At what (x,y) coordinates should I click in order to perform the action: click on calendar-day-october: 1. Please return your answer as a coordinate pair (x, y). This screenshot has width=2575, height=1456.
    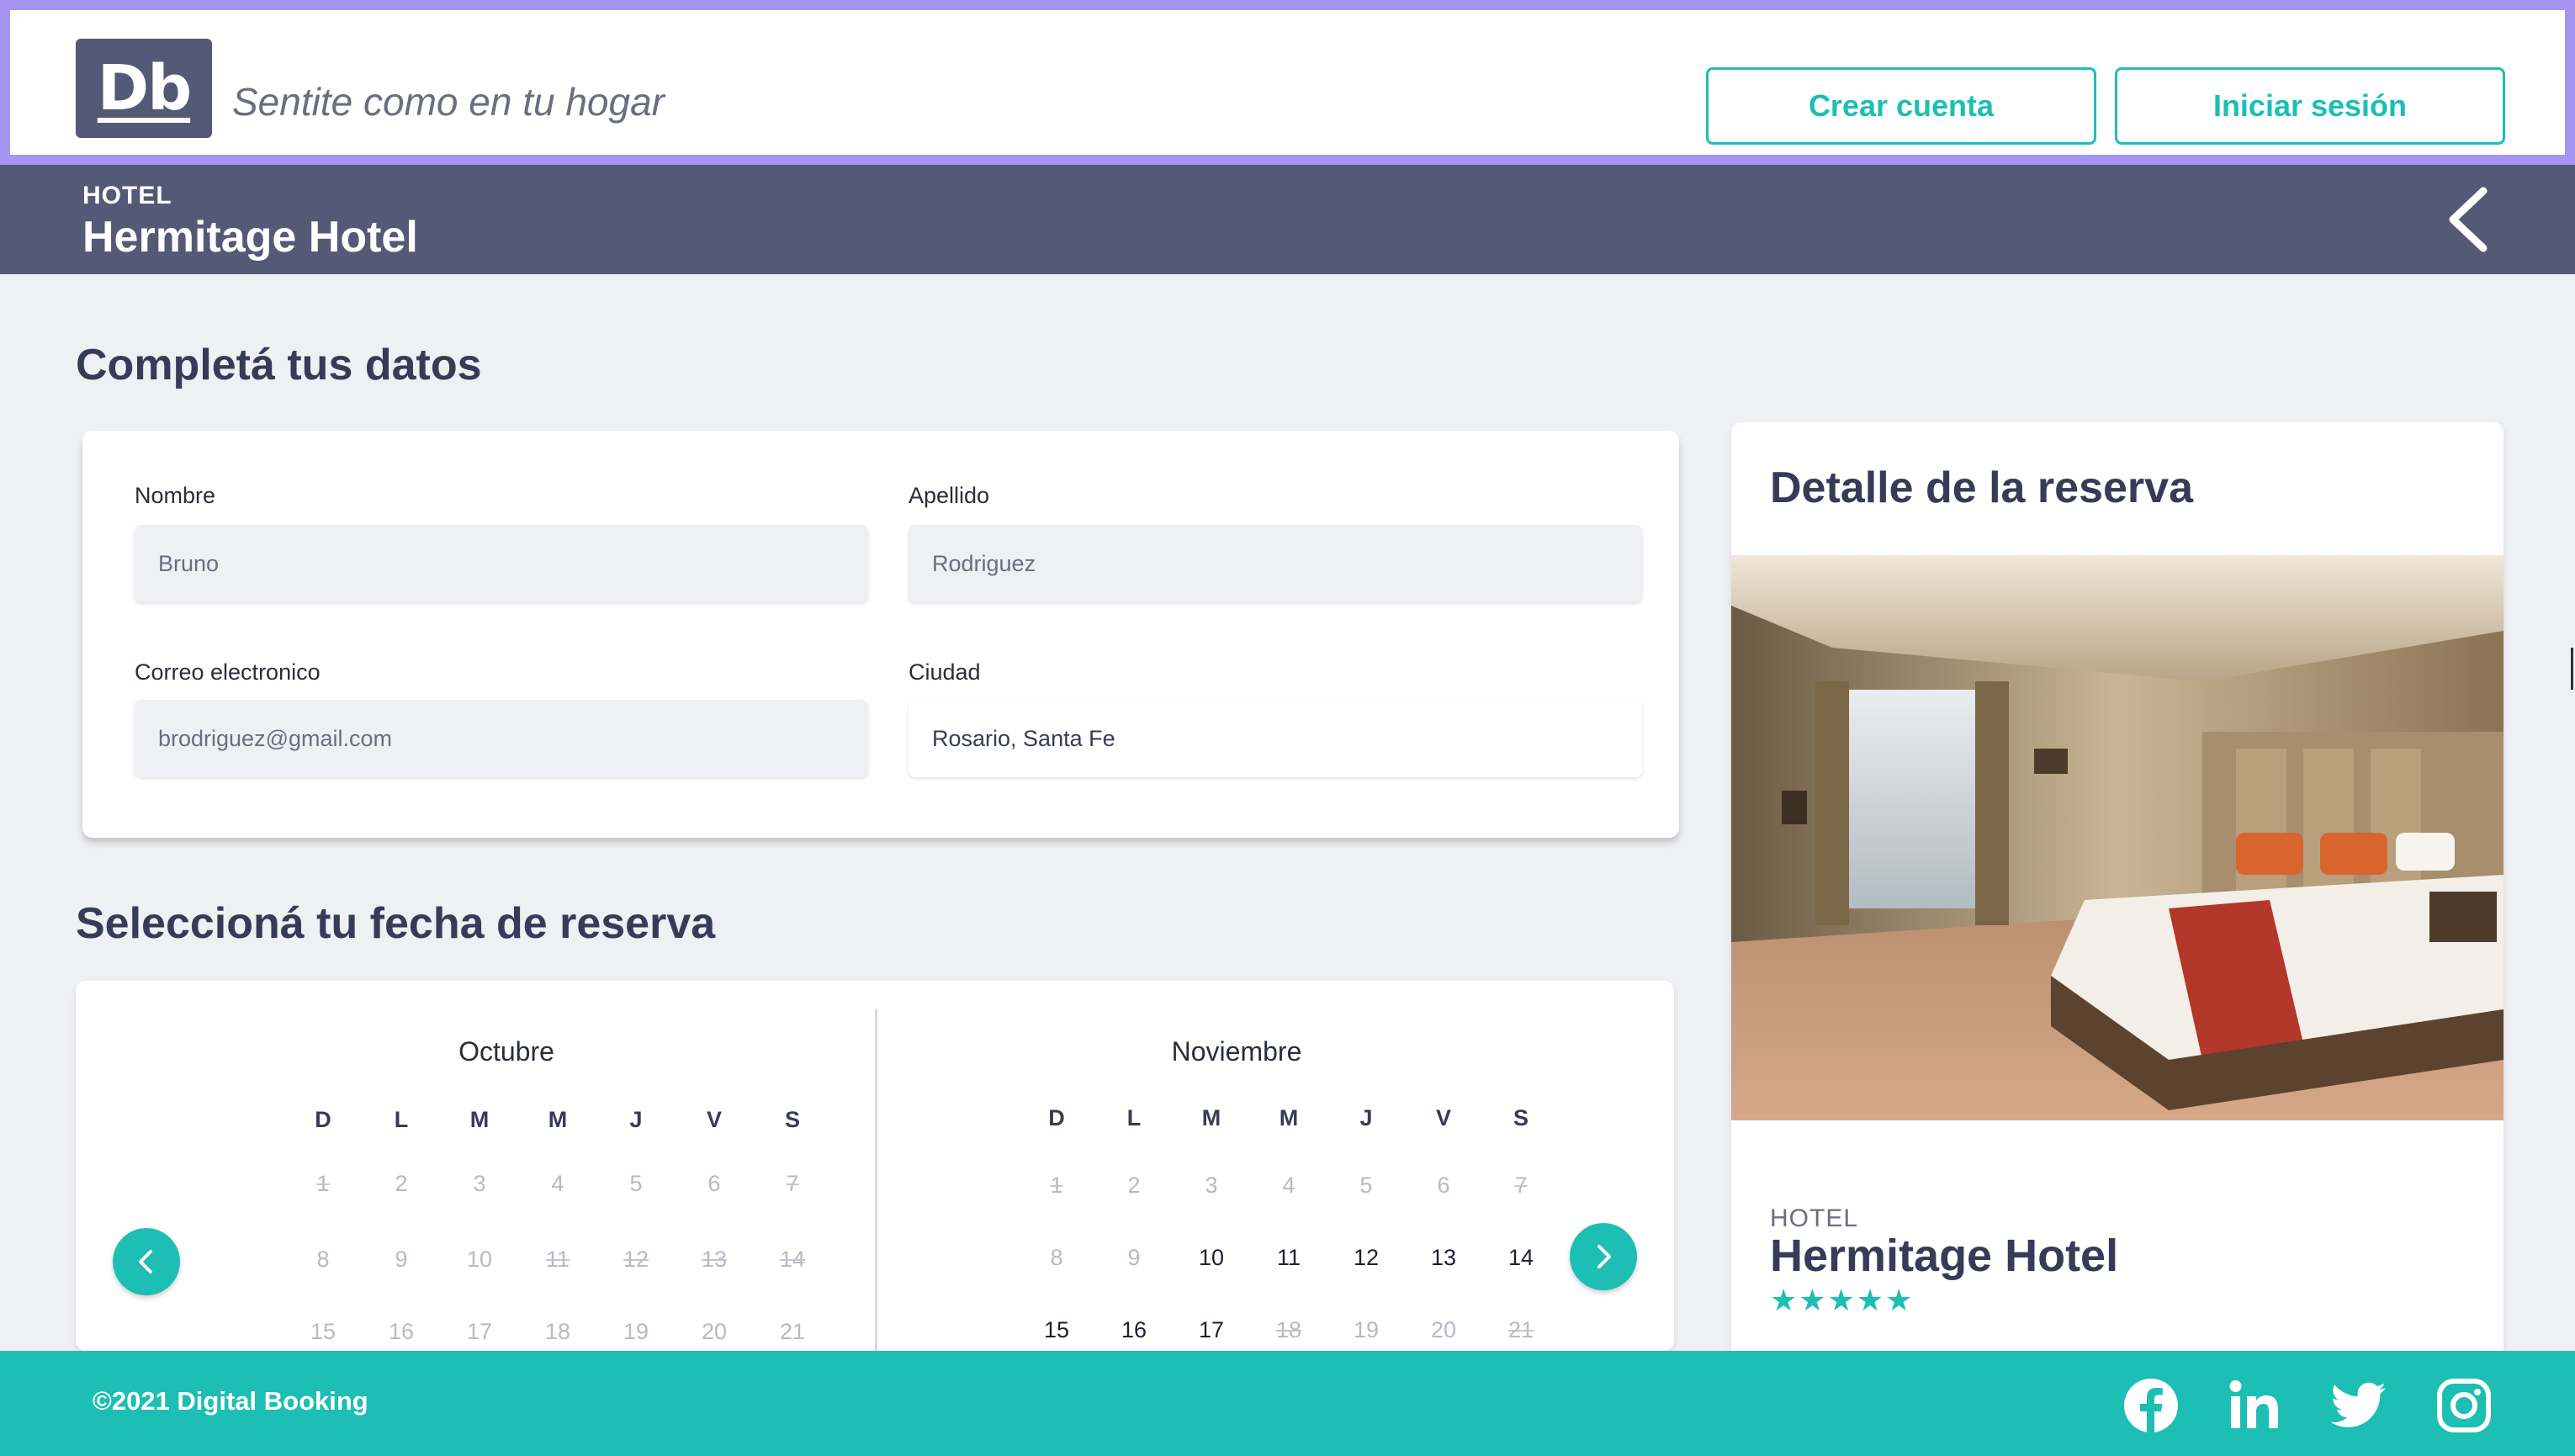
    Looking at the image, I should click on (323, 1183).